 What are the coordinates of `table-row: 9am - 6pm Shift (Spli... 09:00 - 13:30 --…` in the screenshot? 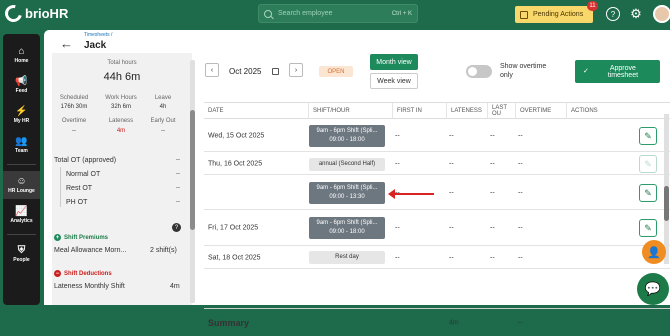 It's located at (437, 193).